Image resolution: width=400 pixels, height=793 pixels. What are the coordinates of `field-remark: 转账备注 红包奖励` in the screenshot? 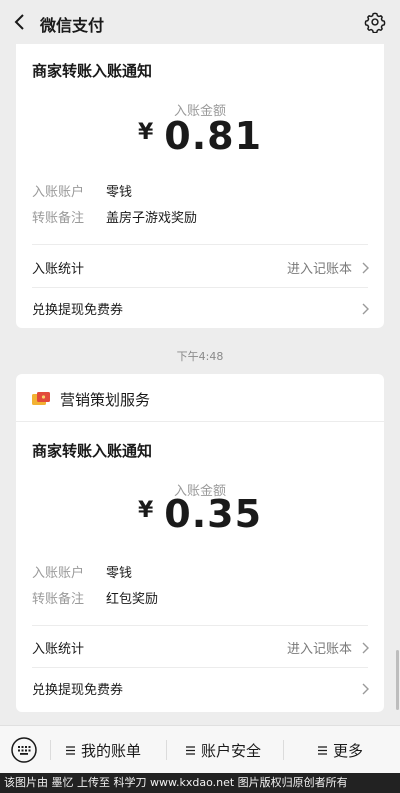 It's located at (95, 597).